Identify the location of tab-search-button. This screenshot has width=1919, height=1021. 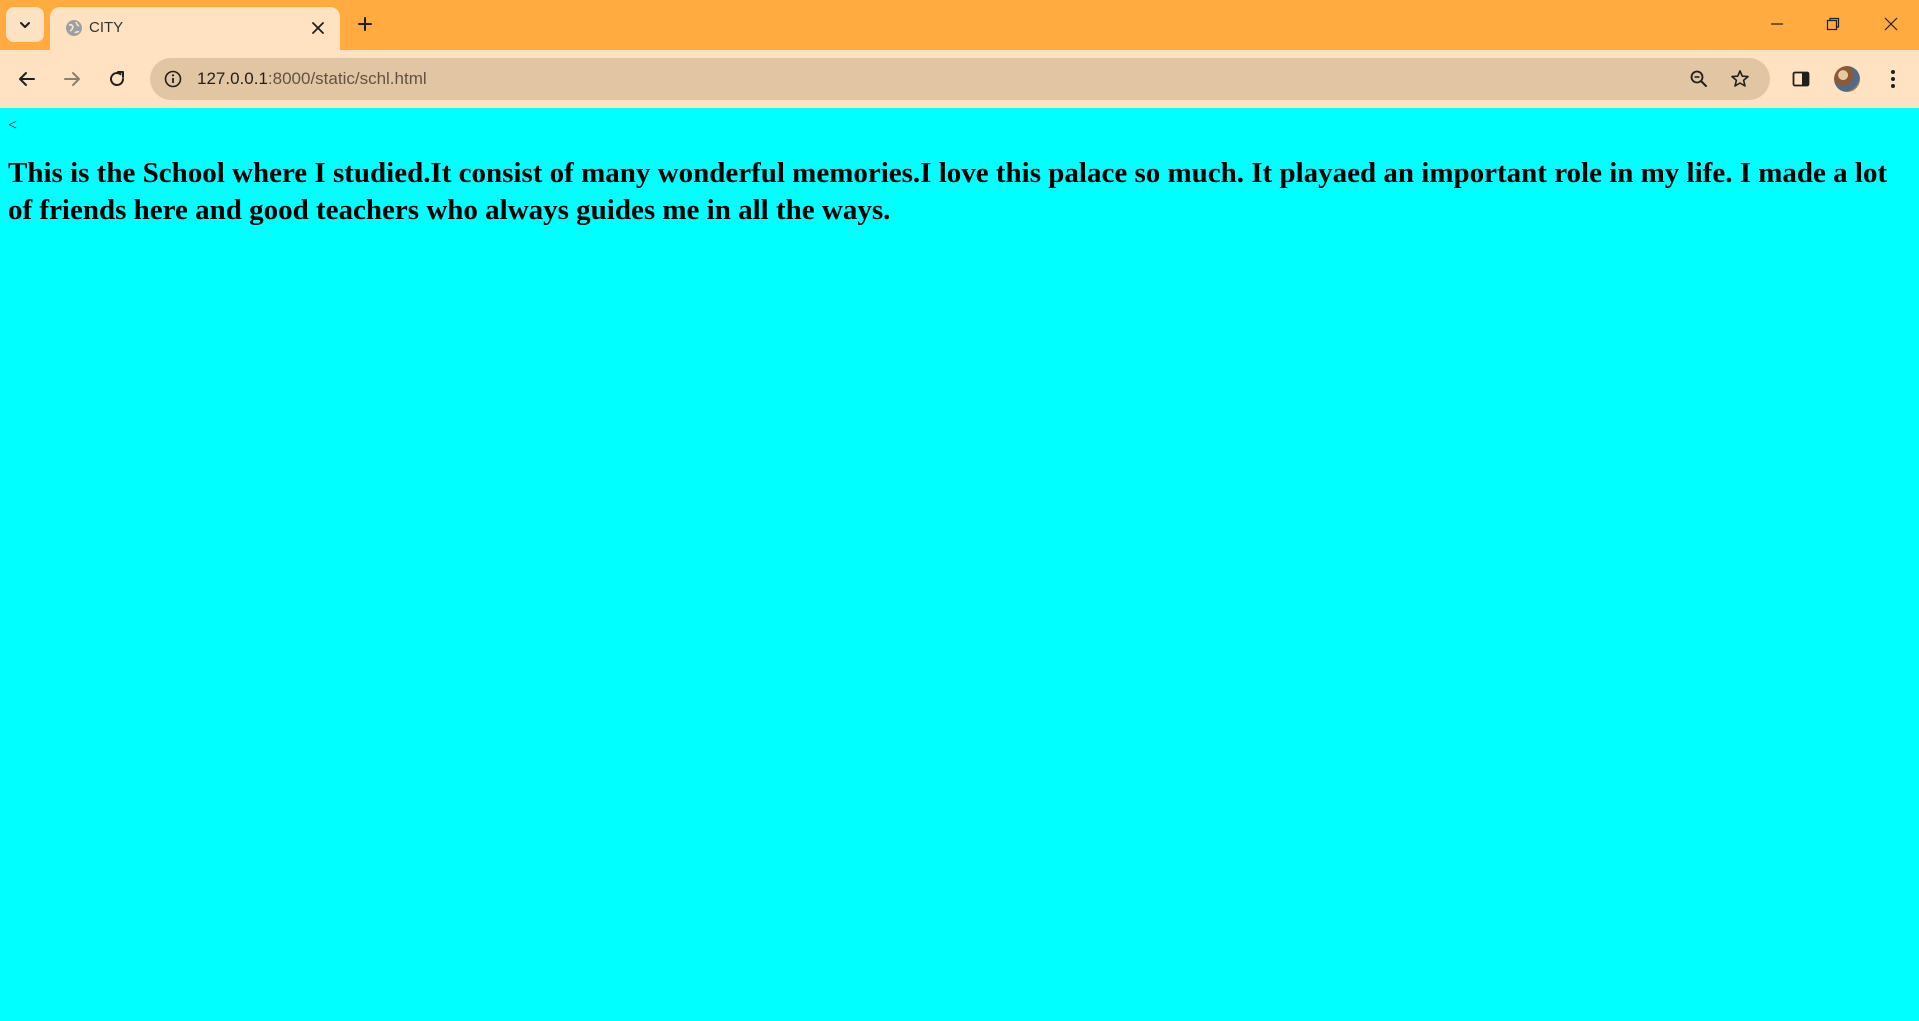
(25, 24).